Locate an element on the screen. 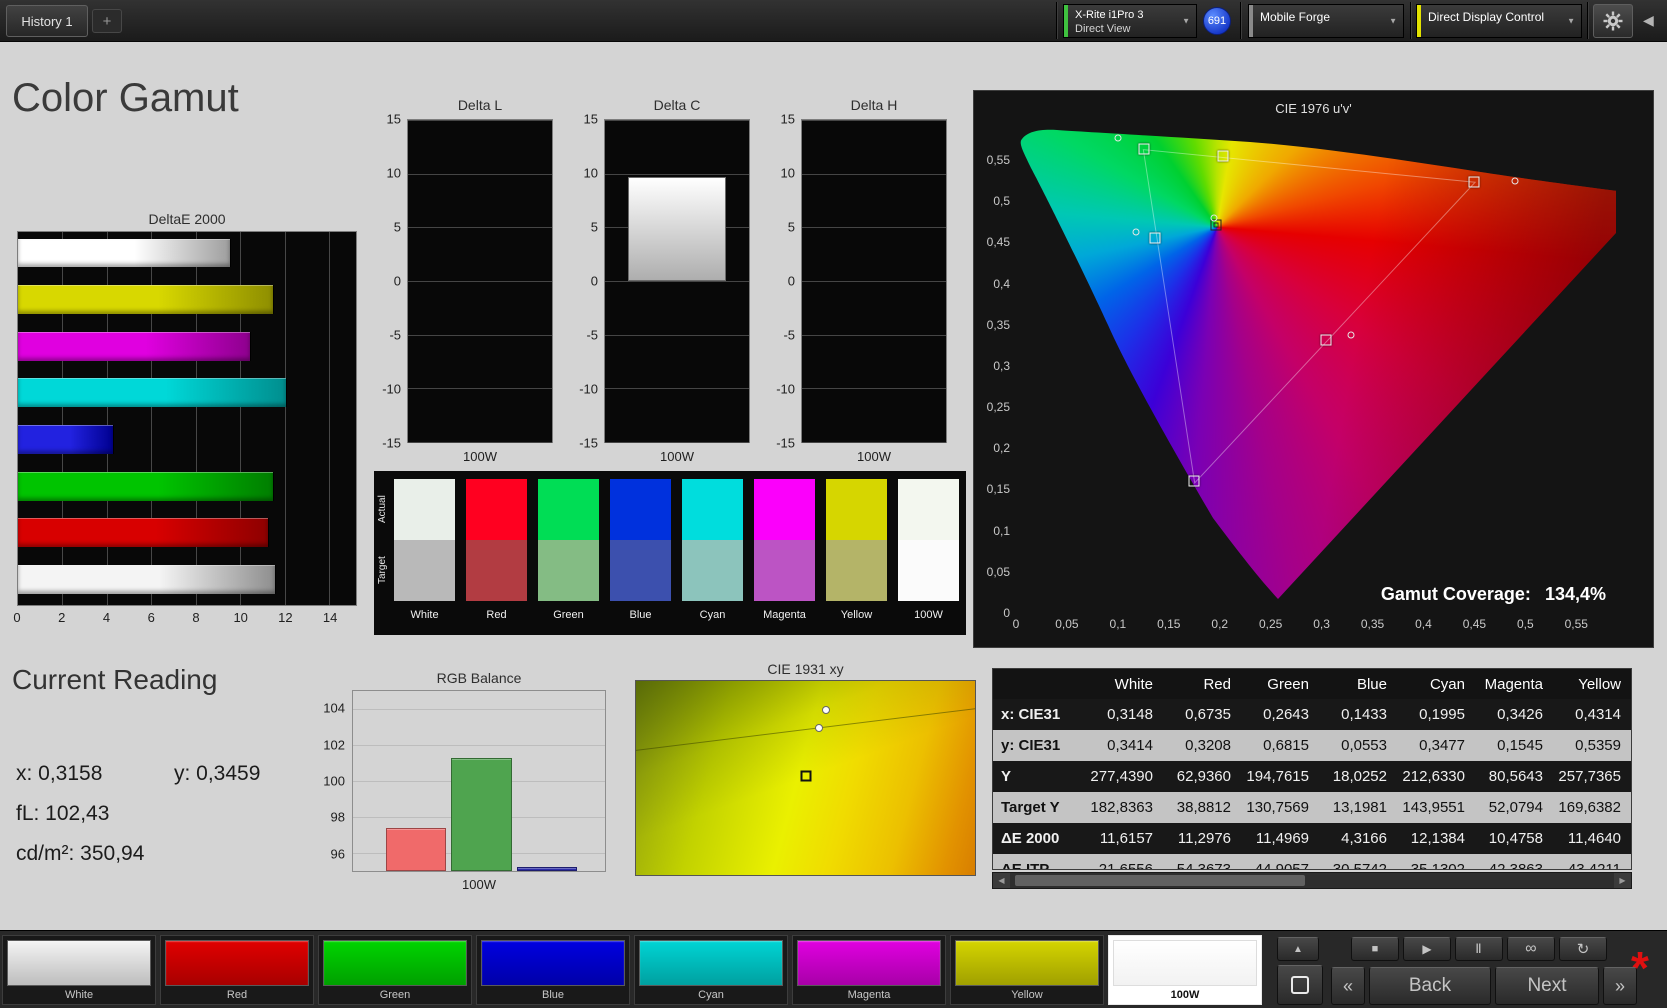  column-header: Blue is located at coordinates (1371, 684).